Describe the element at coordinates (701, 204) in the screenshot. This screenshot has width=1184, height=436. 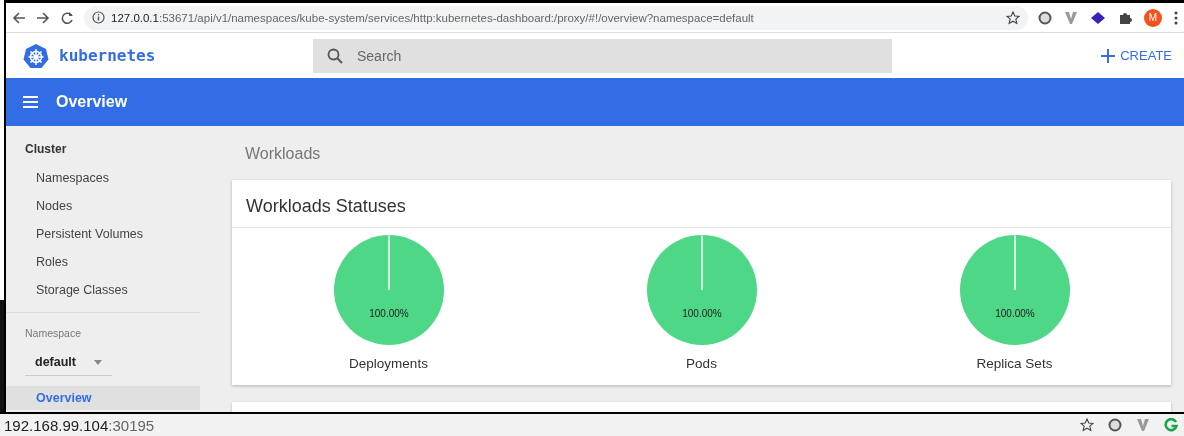
I see `card-title: Workloads Statuses` at that location.